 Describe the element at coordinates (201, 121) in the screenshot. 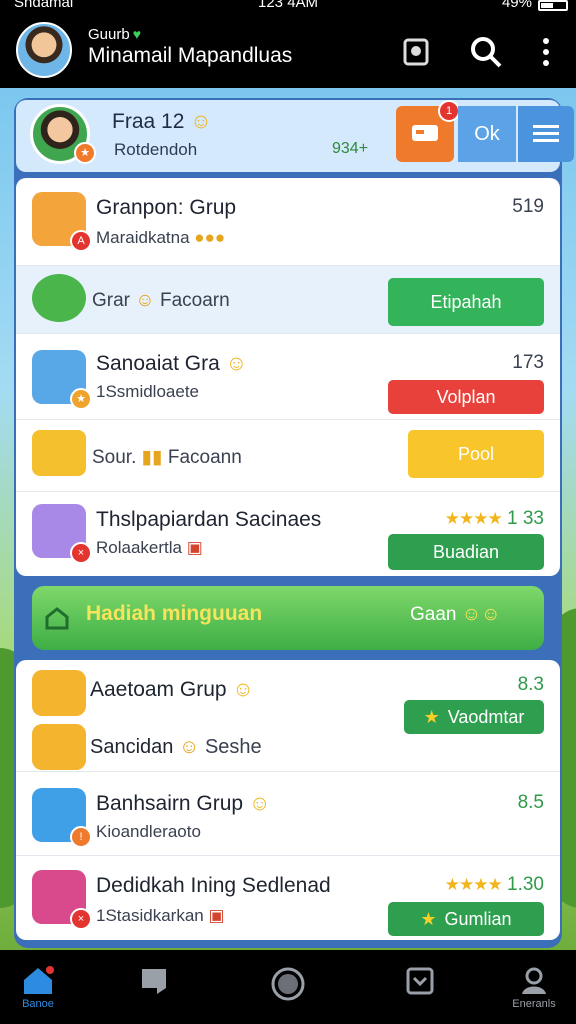

I see `smile-icon: ☺` at that location.